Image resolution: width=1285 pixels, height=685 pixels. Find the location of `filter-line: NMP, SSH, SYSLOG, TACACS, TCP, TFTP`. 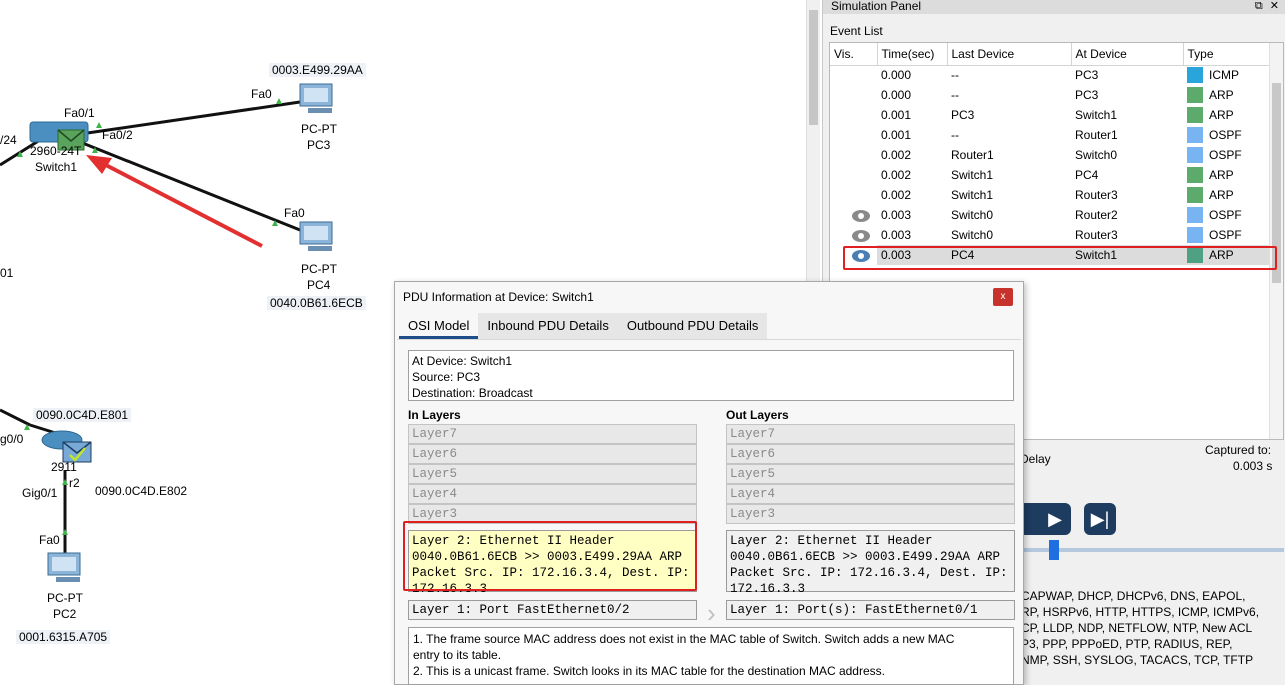

filter-line: NMP, SSH, SYSLOG, TACACS, TCP, TFTP is located at coordinates (1137, 660).